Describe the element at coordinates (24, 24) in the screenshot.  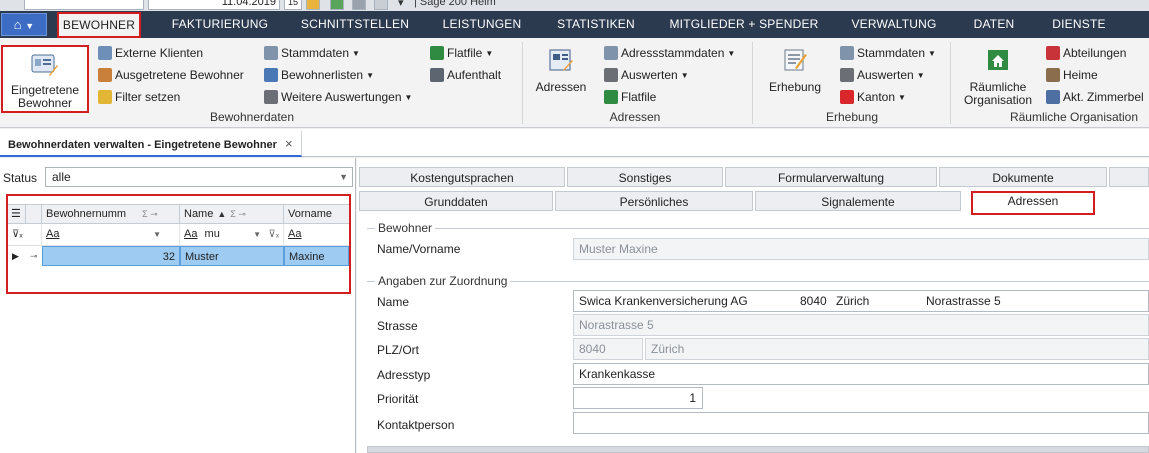
I see `app-menu-button: ⌂ ▼` at that location.